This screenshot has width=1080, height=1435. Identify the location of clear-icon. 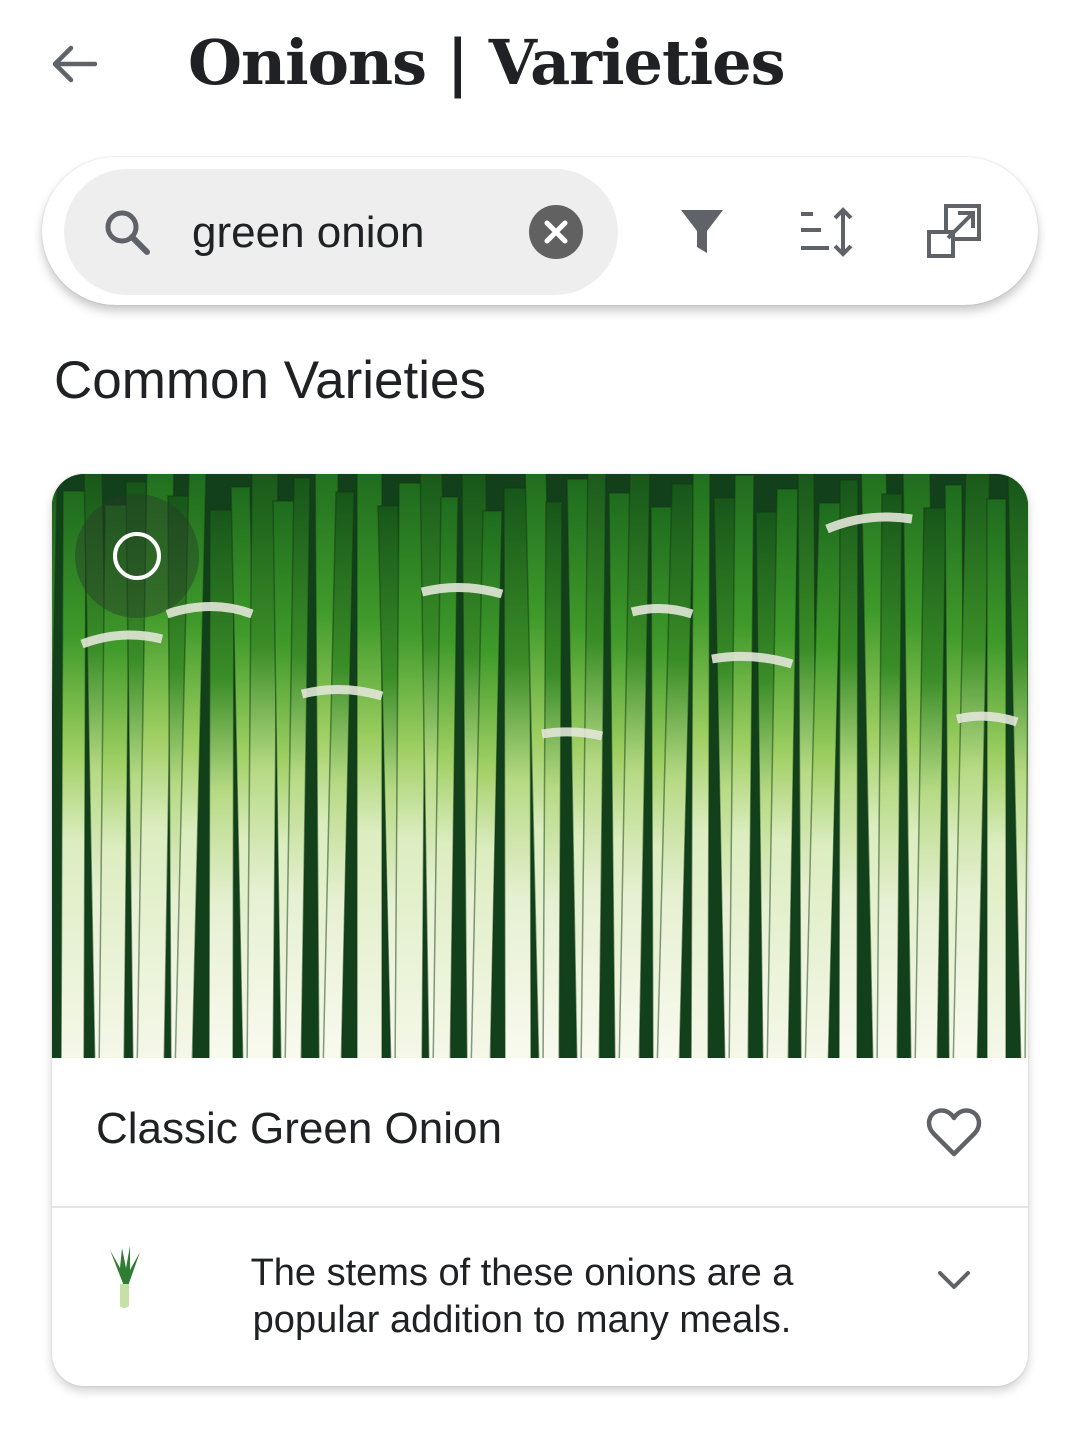
(556, 232).